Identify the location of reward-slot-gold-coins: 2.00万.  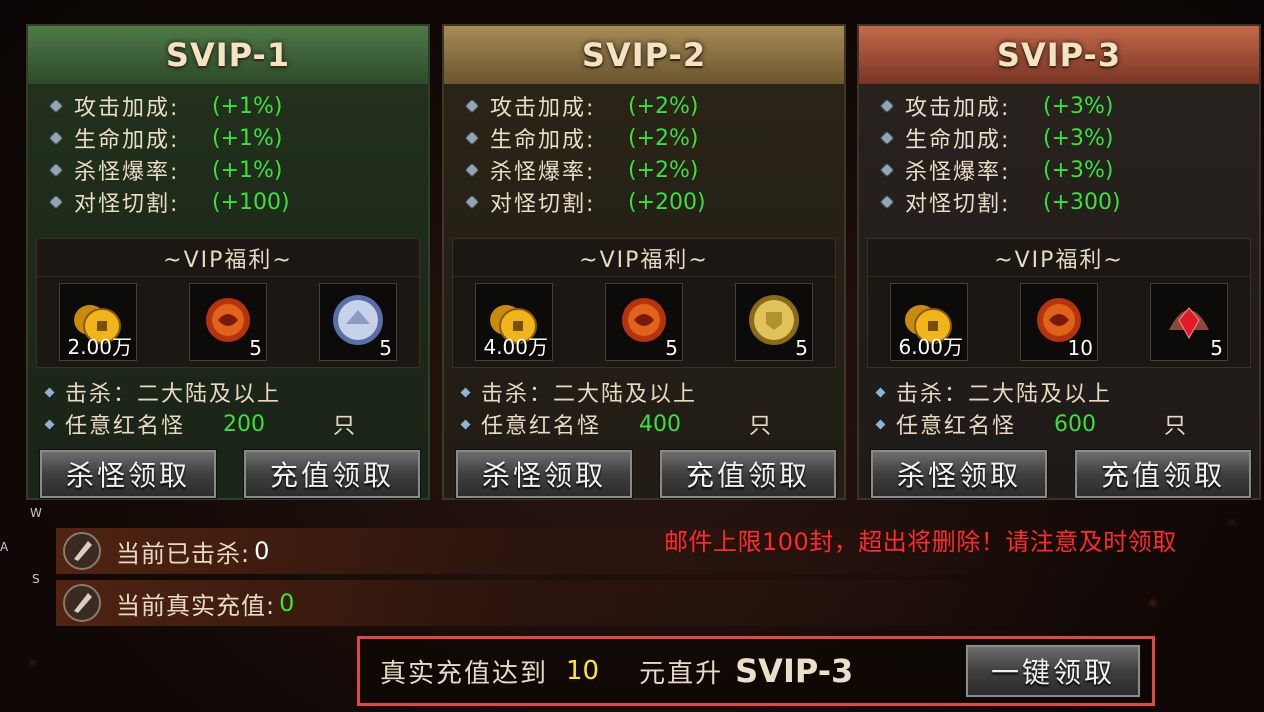
(98, 322).